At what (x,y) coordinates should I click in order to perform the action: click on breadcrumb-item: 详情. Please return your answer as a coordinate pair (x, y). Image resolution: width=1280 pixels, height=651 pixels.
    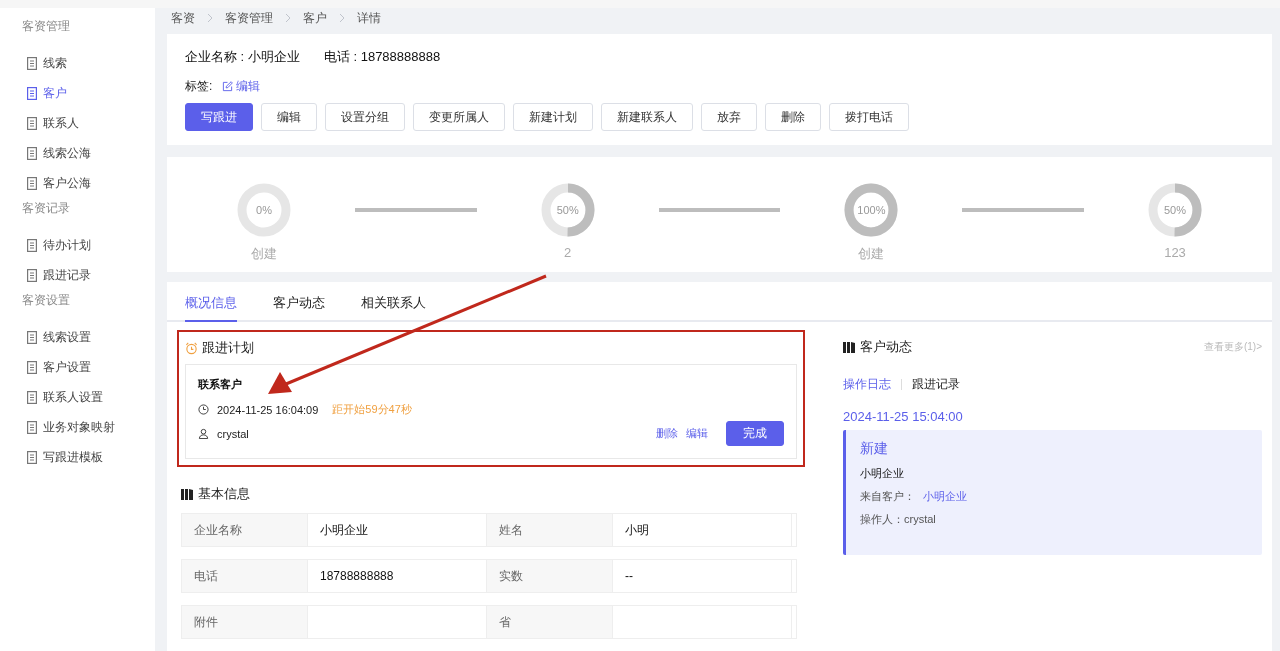
    Looking at the image, I should click on (369, 18).